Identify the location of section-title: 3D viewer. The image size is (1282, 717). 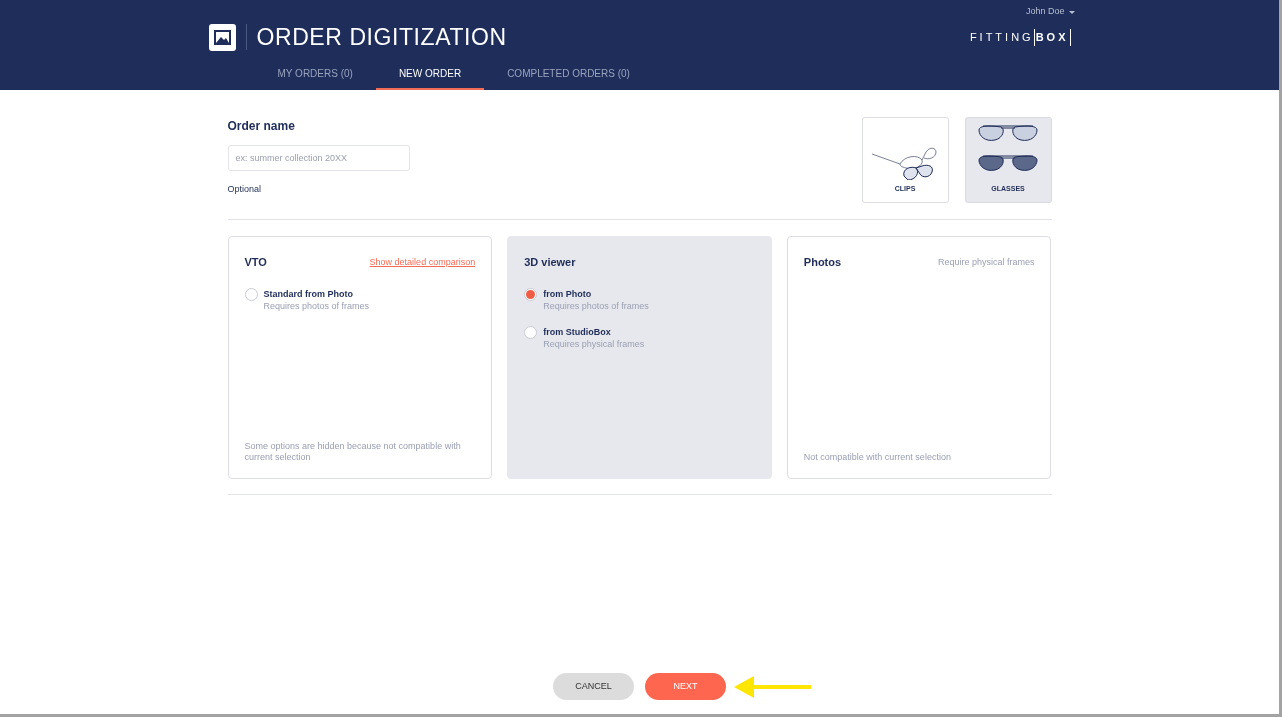
(550, 262).